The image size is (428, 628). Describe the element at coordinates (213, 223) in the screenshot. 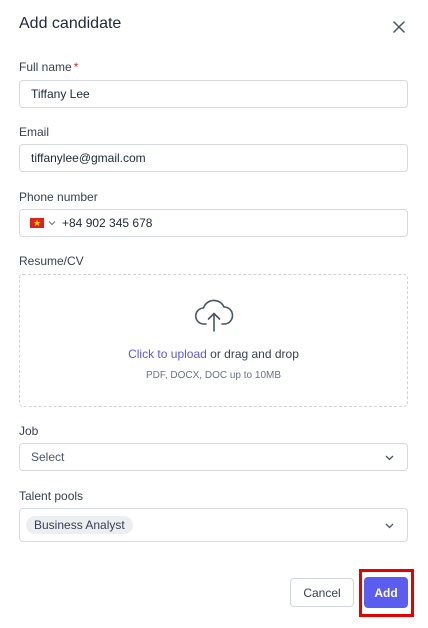

I see `phone-input: +84 902 345 678` at that location.